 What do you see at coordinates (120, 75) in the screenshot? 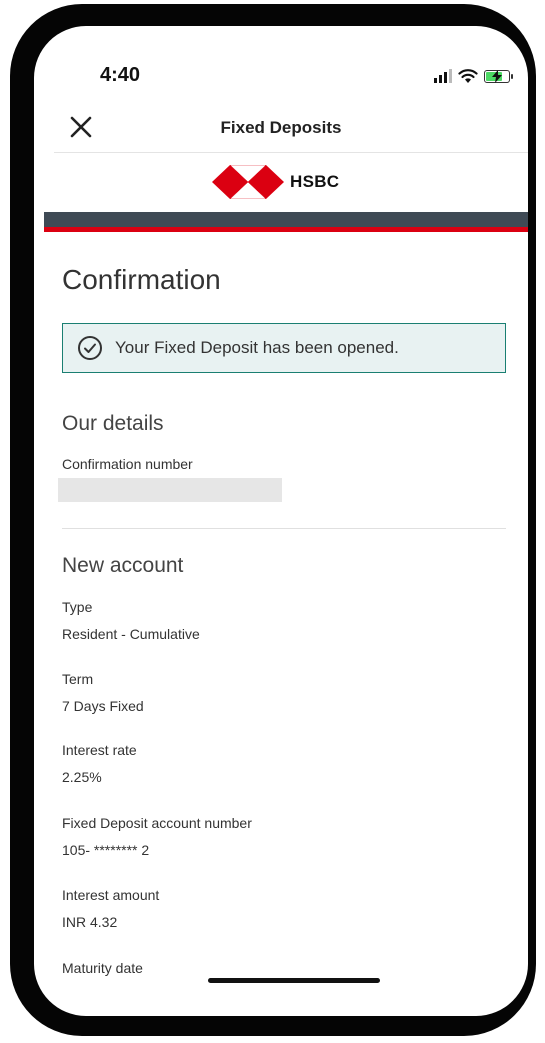
I see `status-time: 4:40` at bounding box center [120, 75].